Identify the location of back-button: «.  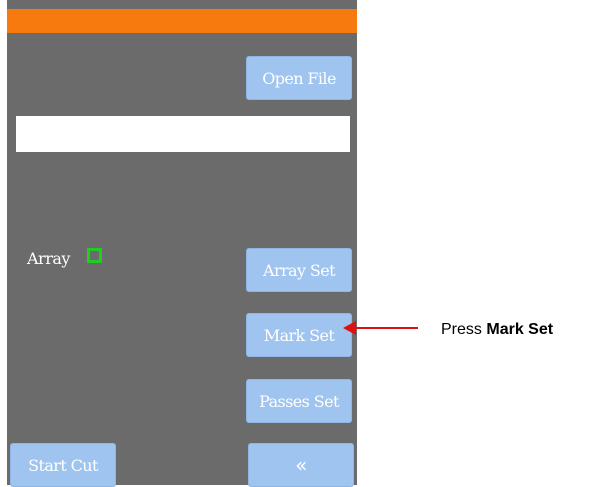
(301, 465).